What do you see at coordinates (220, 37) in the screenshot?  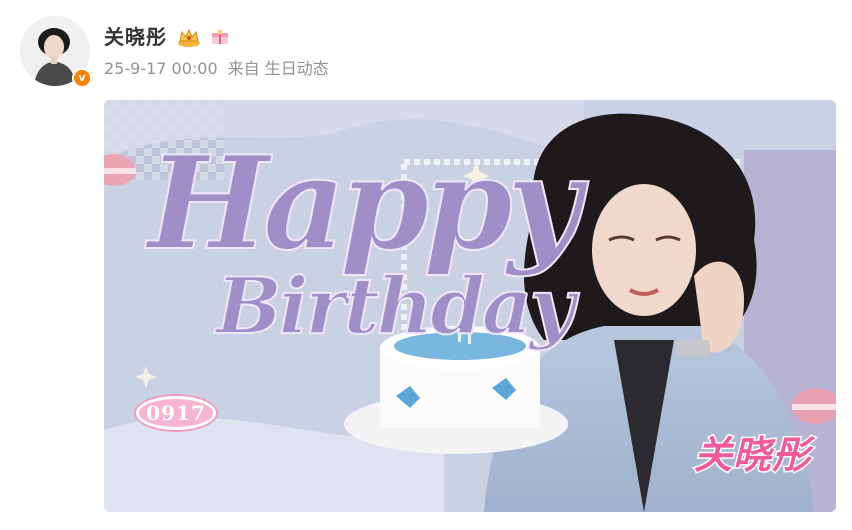 I see `gift-icon` at bounding box center [220, 37].